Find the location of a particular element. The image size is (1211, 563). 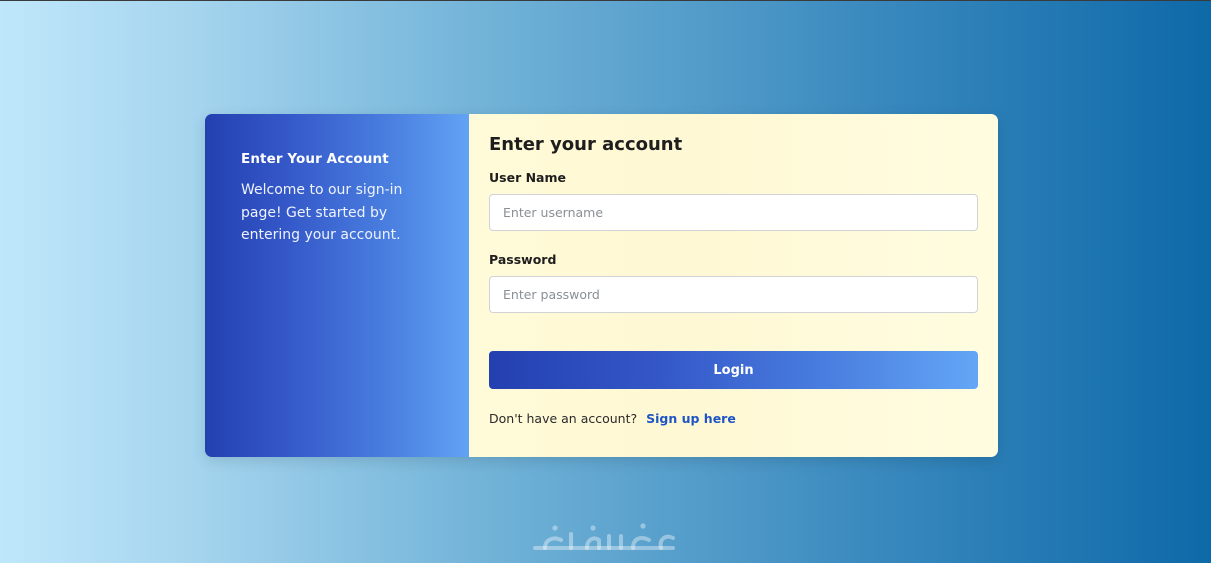

password-input is located at coordinates (733, 294).